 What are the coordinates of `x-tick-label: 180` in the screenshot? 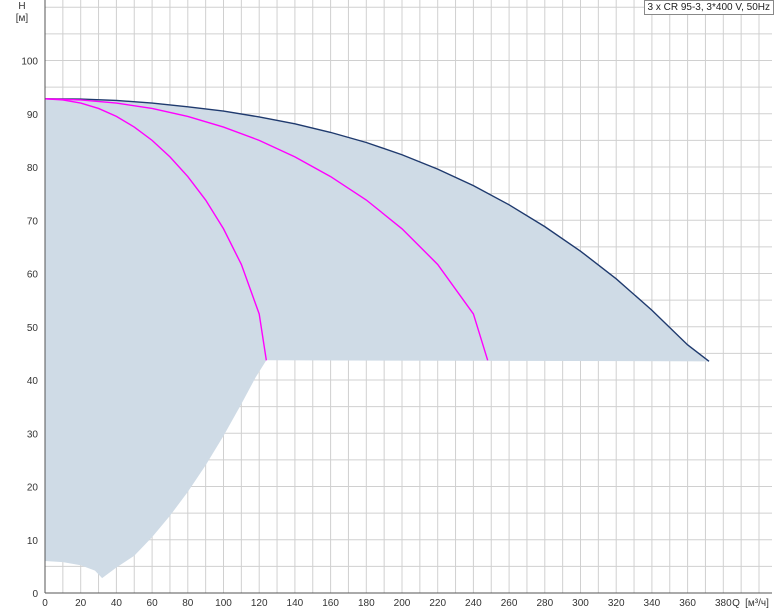 It's located at (366, 603).